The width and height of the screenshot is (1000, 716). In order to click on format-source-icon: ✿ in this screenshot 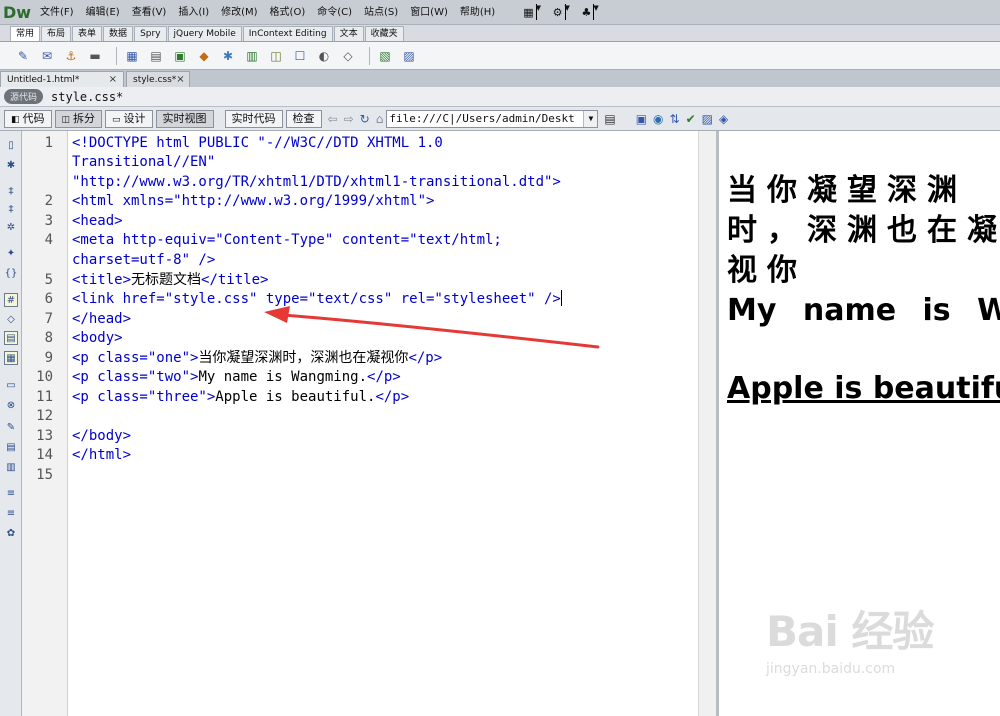, I will do `click(11, 534)`.